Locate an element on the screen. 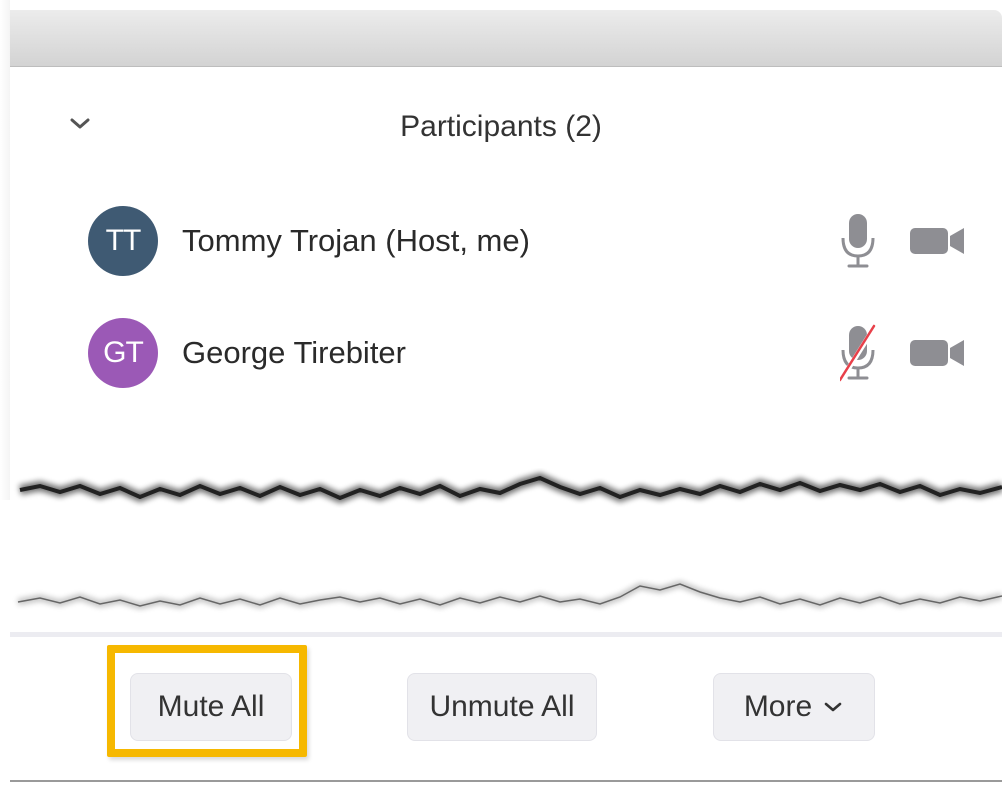 Image resolution: width=1002 pixels, height=786 pixels. unmute-all-label: Unmute All is located at coordinates (502, 706).